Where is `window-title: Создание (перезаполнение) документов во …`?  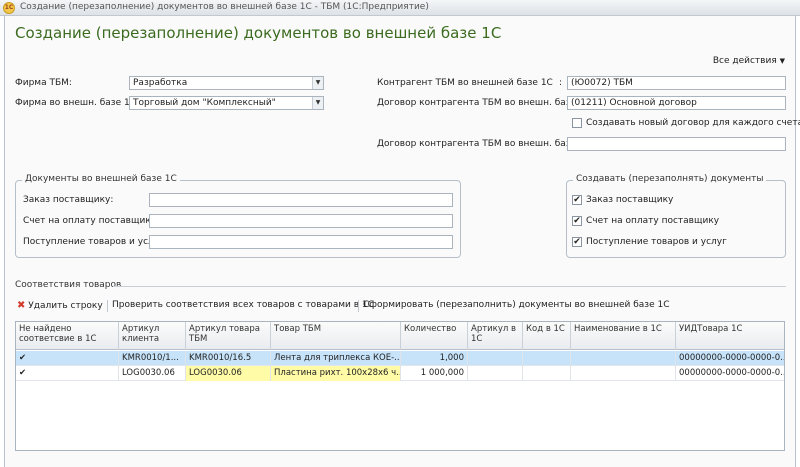 window-title: Создание (перезаполнение) документов во … is located at coordinates (224, 7).